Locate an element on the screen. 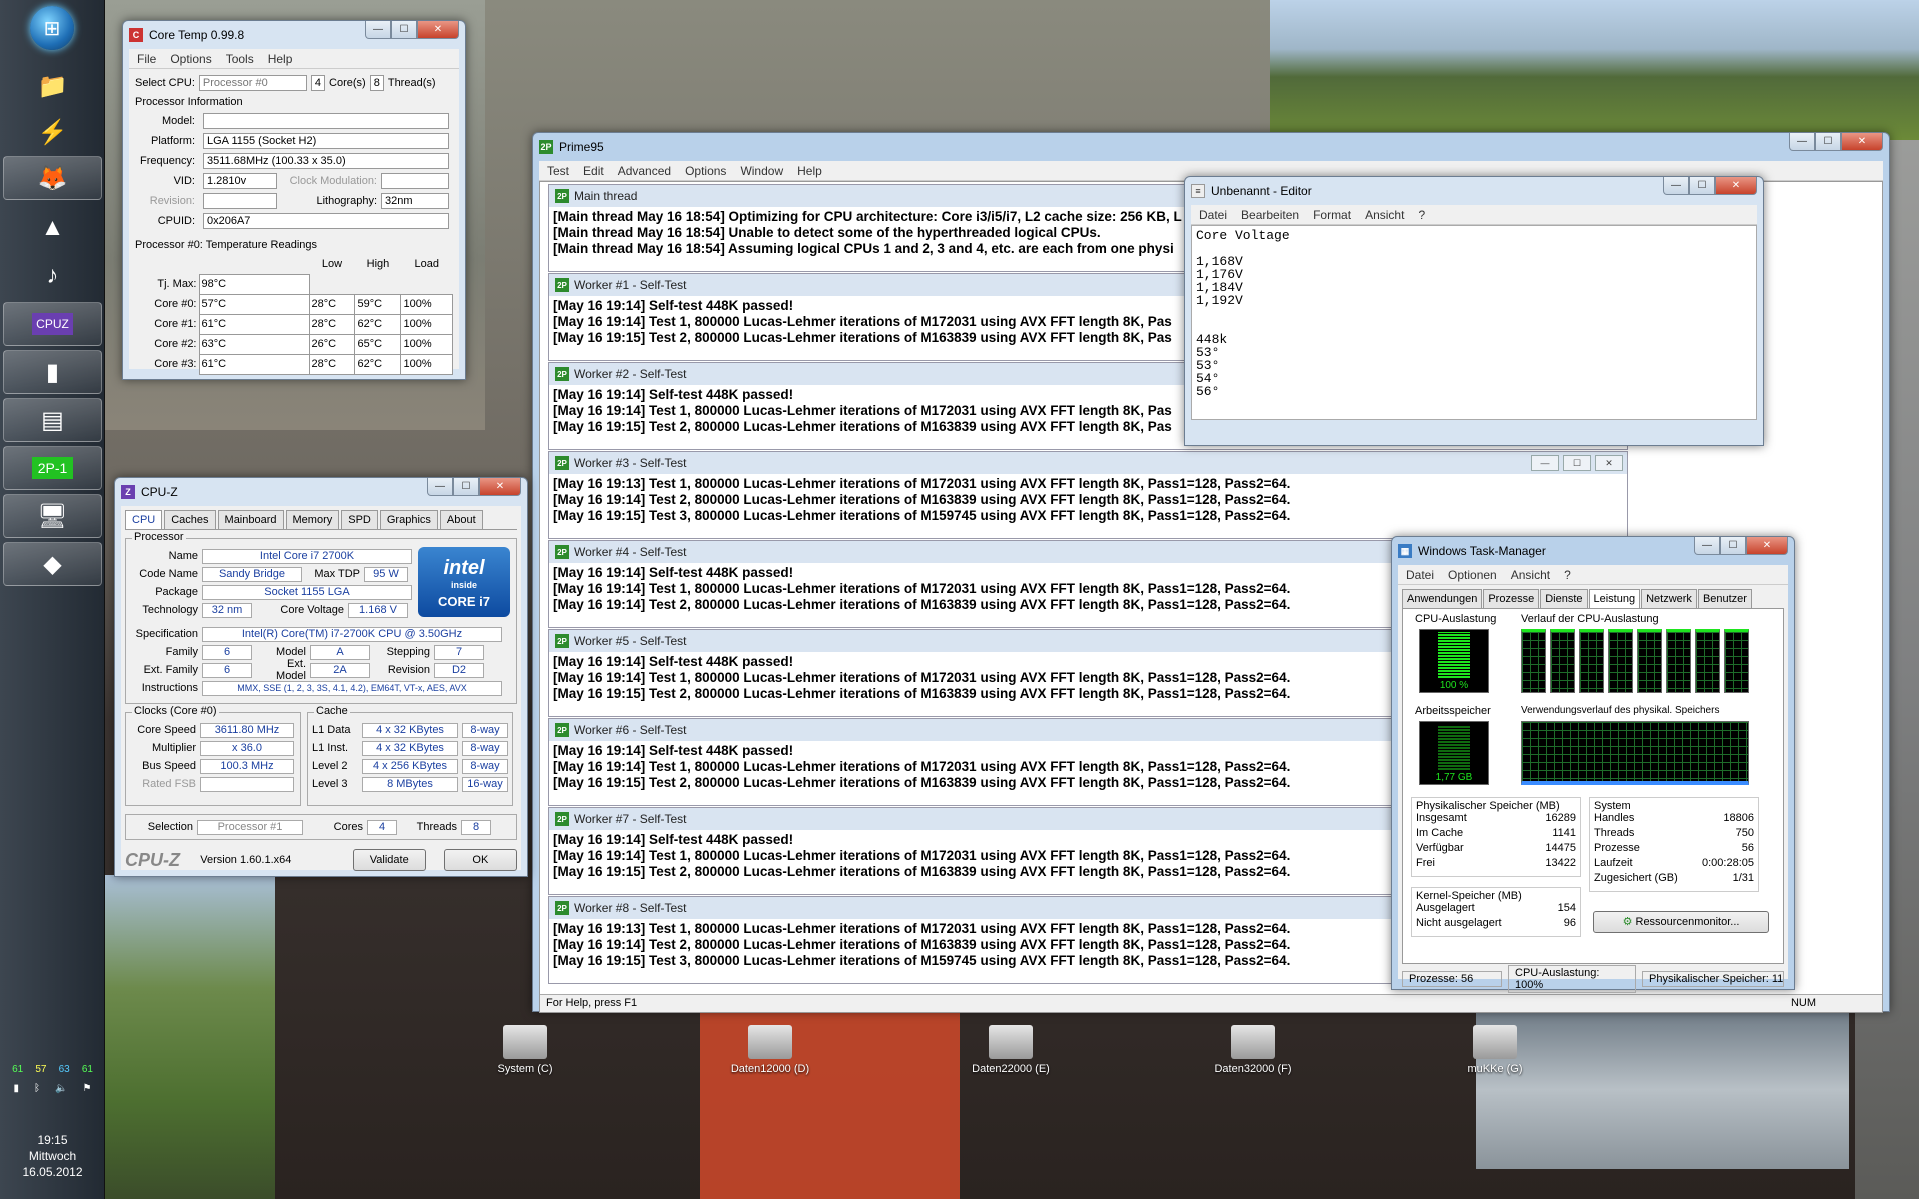 This screenshot has height=1199, width=1919. kv-row: Frei 13422 is located at coordinates (1496, 864).